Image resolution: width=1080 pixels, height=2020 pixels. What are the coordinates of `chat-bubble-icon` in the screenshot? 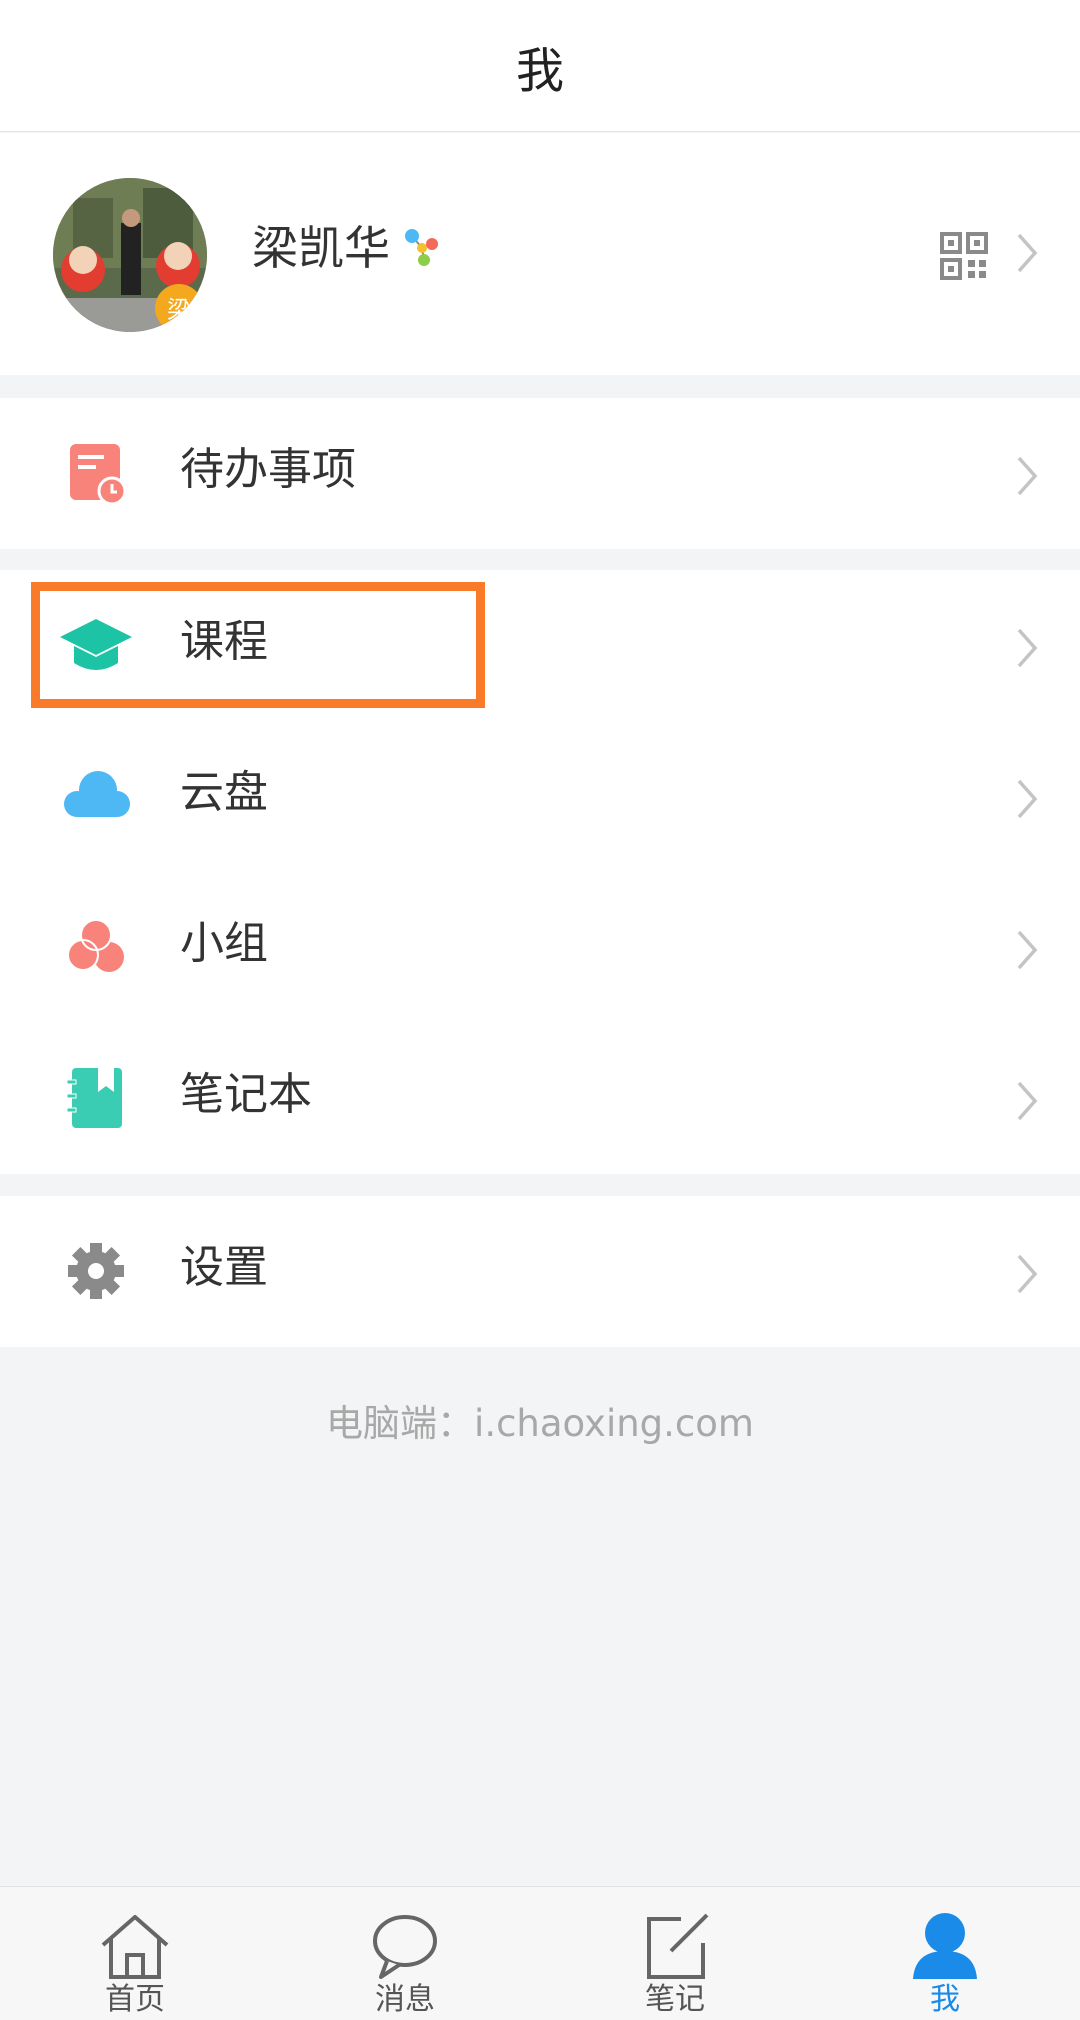 It's located at (405, 1946).